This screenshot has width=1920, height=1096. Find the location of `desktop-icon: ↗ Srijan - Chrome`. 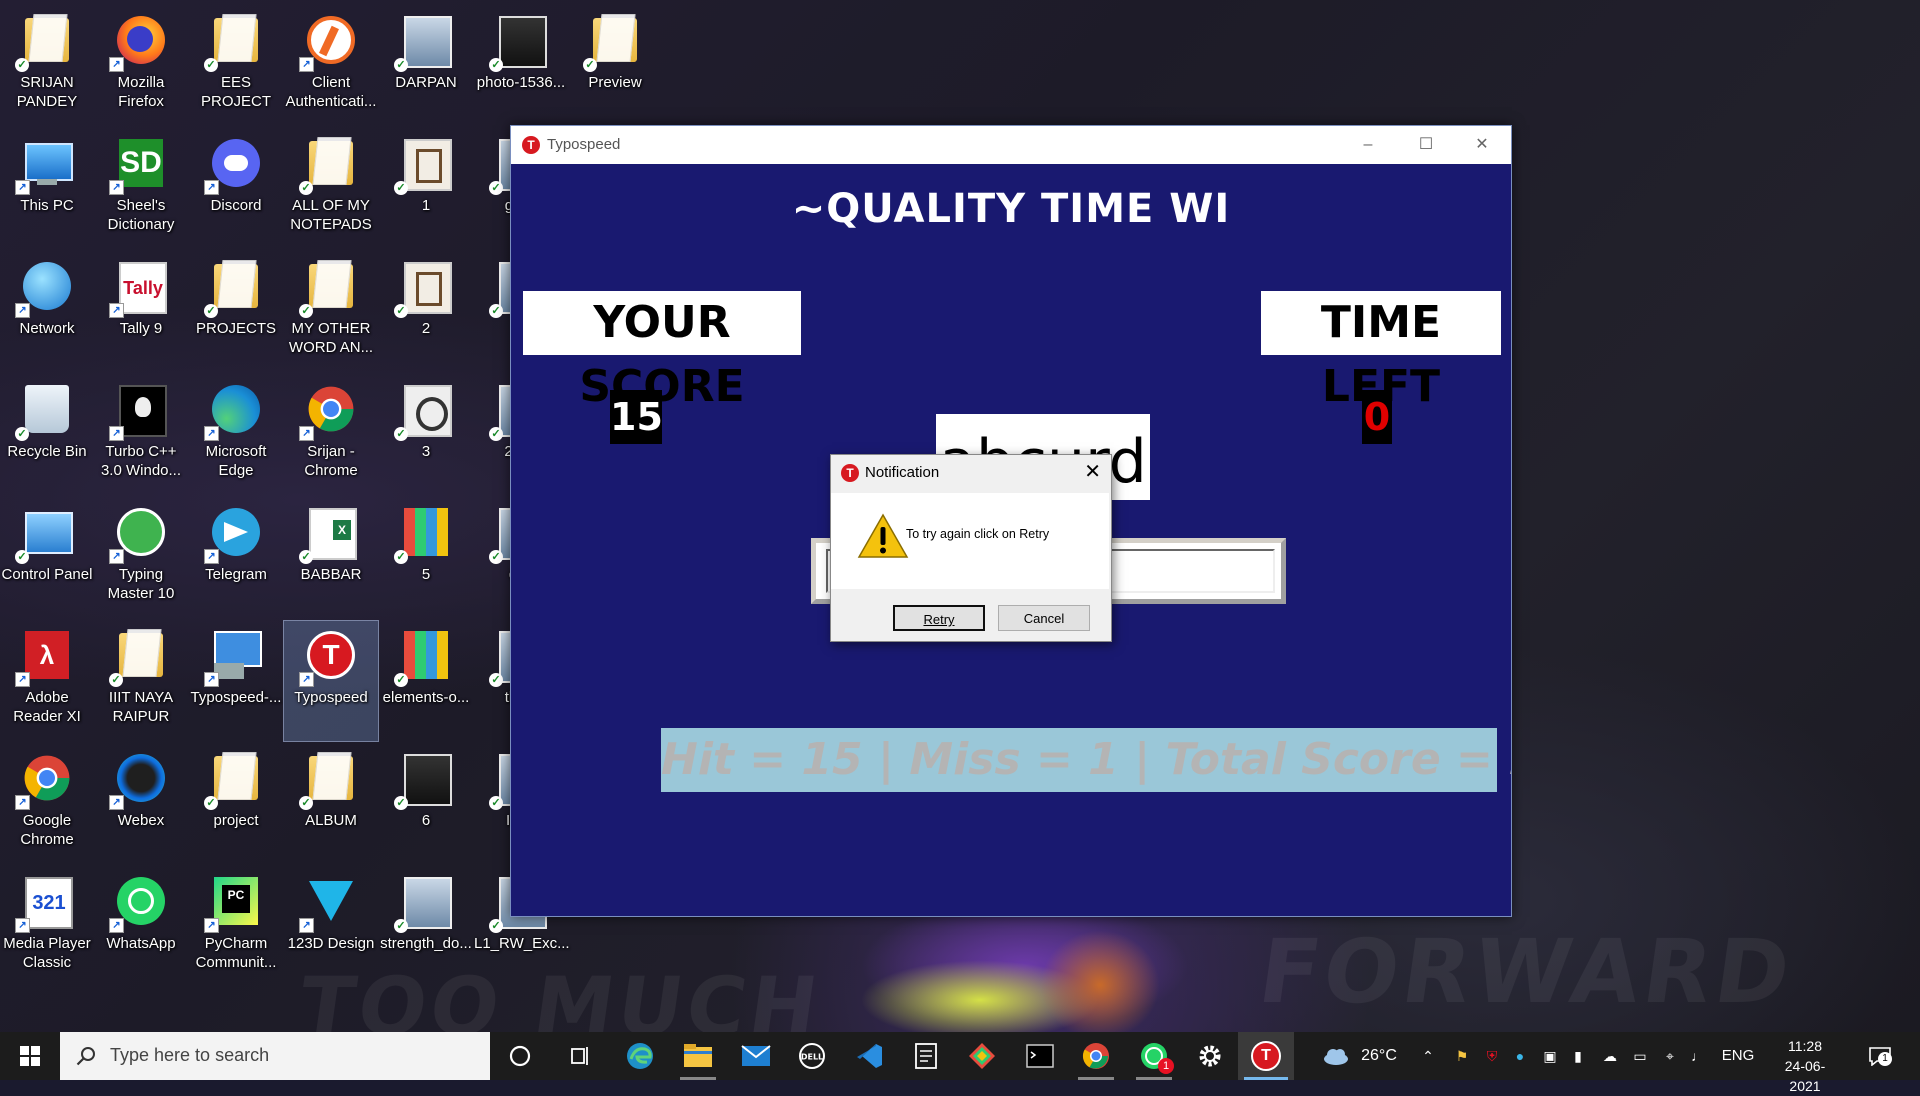

desktop-icon: ↗ Srijan - Chrome is located at coordinates (331, 435).